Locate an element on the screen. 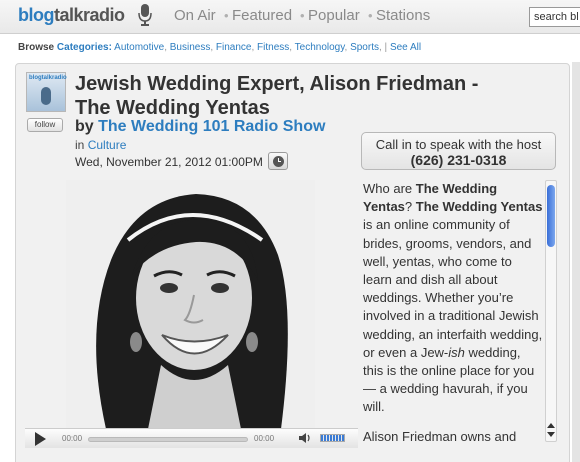 This screenshot has height=462, width=580. call-in-label: Call in to speak with the host is located at coordinates (458, 144).